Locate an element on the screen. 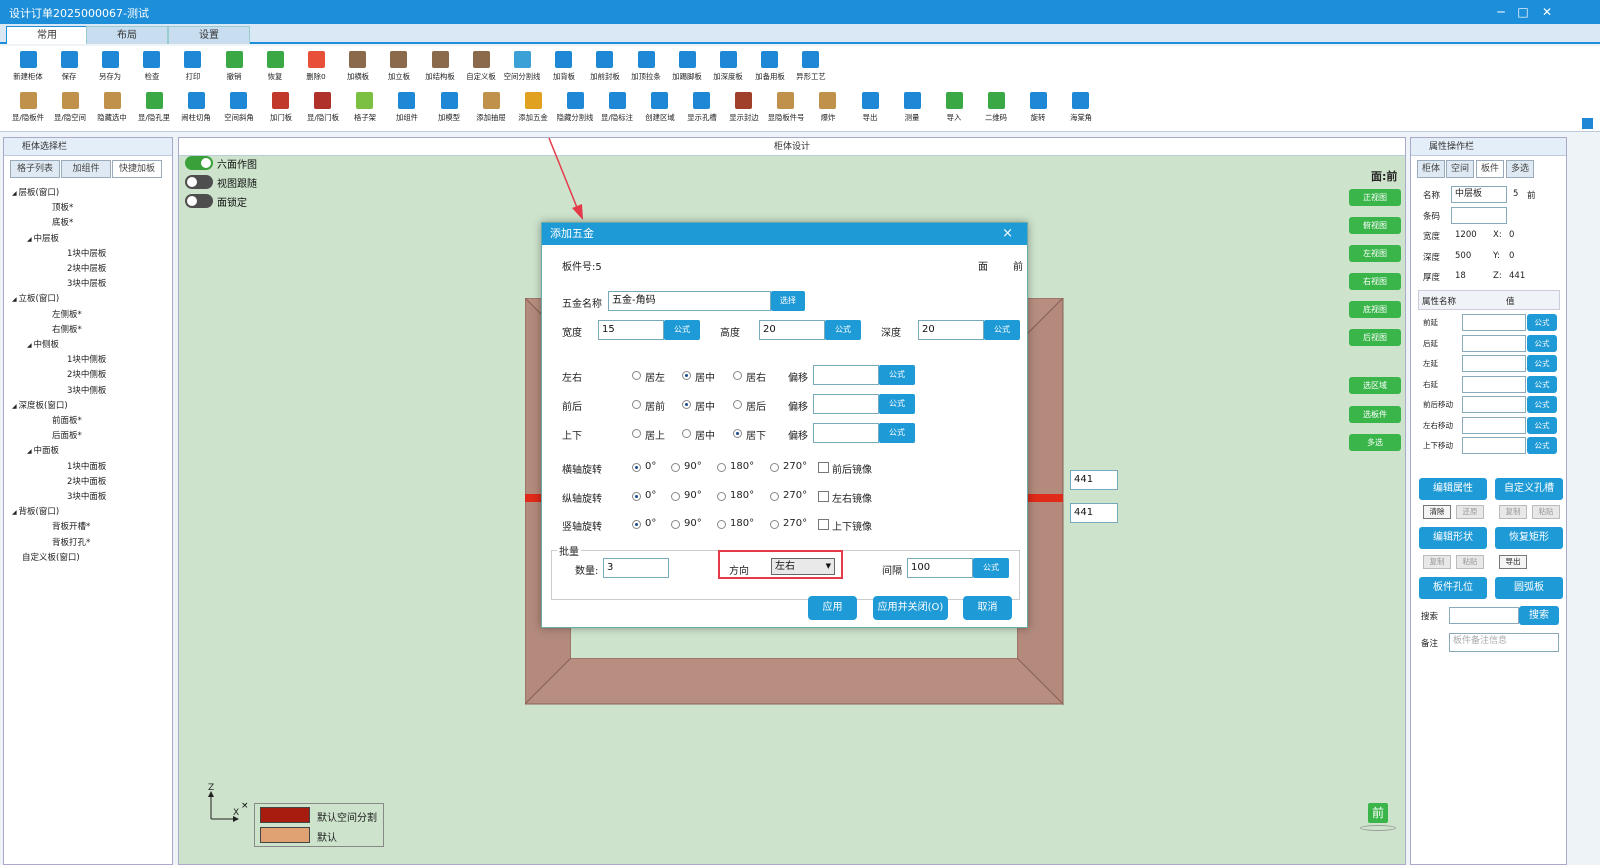  toolbar2-btn-18: 显示封边 is located at coordinates (744, 109).